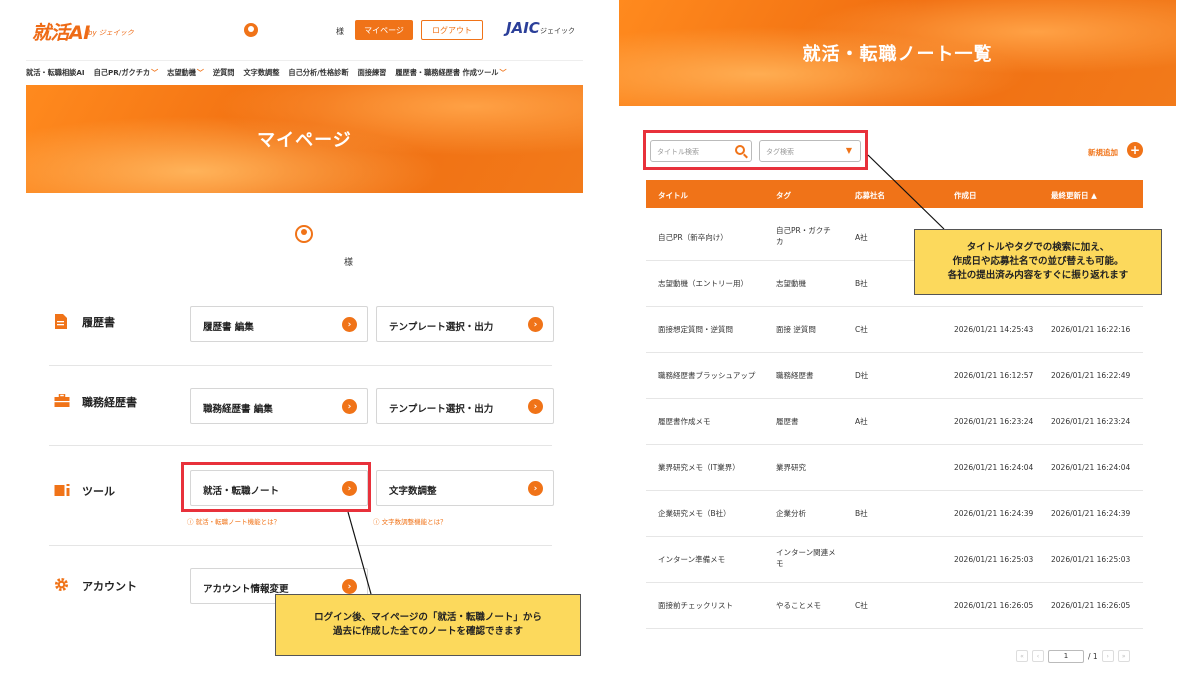 This screenshot has width=1200, height=675. Describe the element at coordinates (523, 28) in the screenshot. I see `partner-logo: JAIC` at that location.